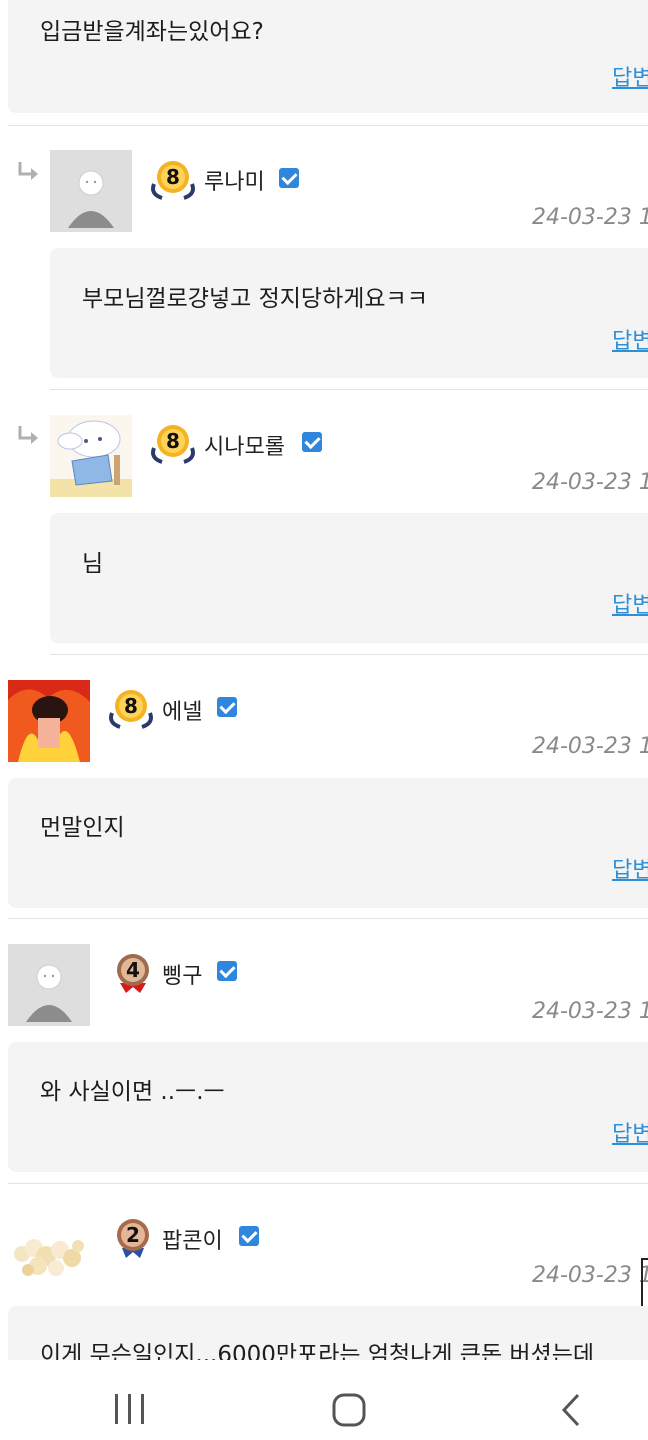  Describe the element at coordinates (234, 180) in the screenshot. I see `nickname: 루나미` at that location.